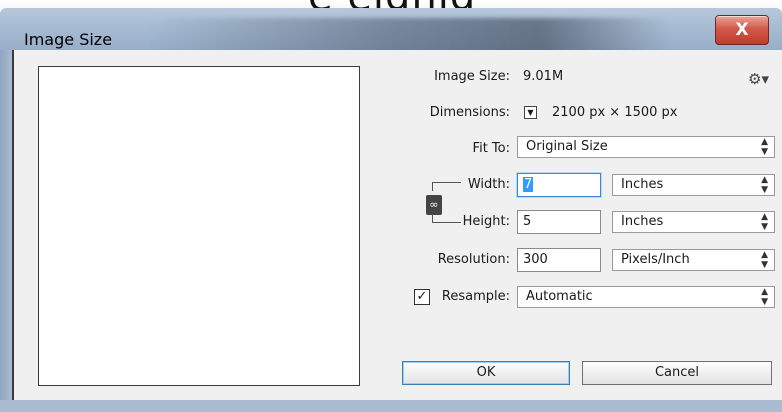 The image size is (782, 412). I want to click on checkmark-icon: ✓, so click(422, 296).